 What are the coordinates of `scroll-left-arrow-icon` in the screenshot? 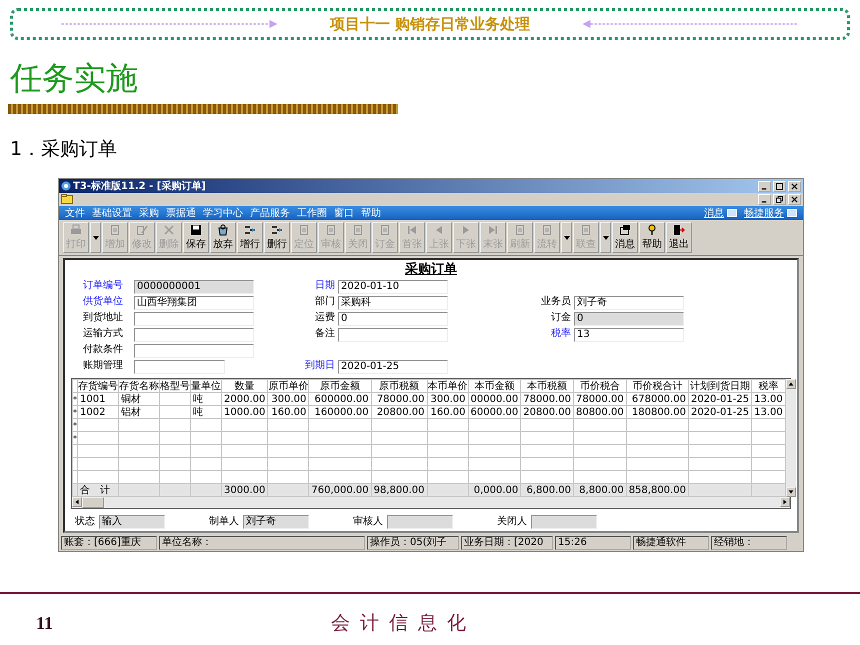 It's located at (77, 502).